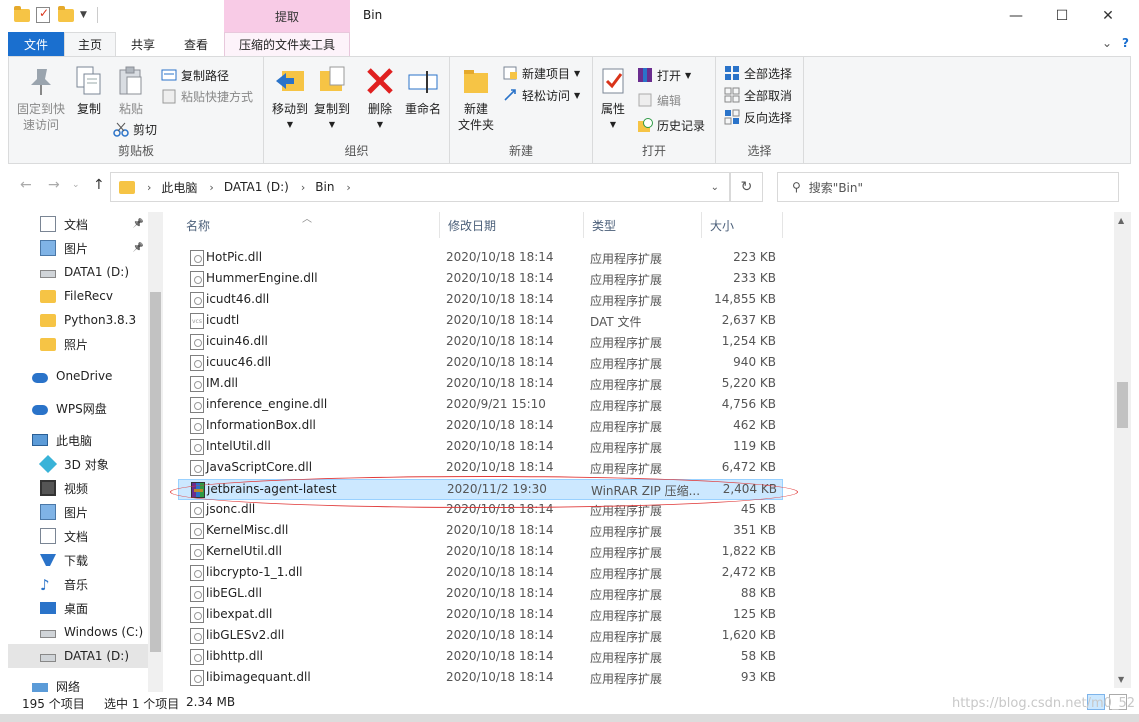 This screenshot has height=722, width=1139. Describe the element at coordinates (78, 560) in the screenshot. I see `nav-item: 下载` at that location.